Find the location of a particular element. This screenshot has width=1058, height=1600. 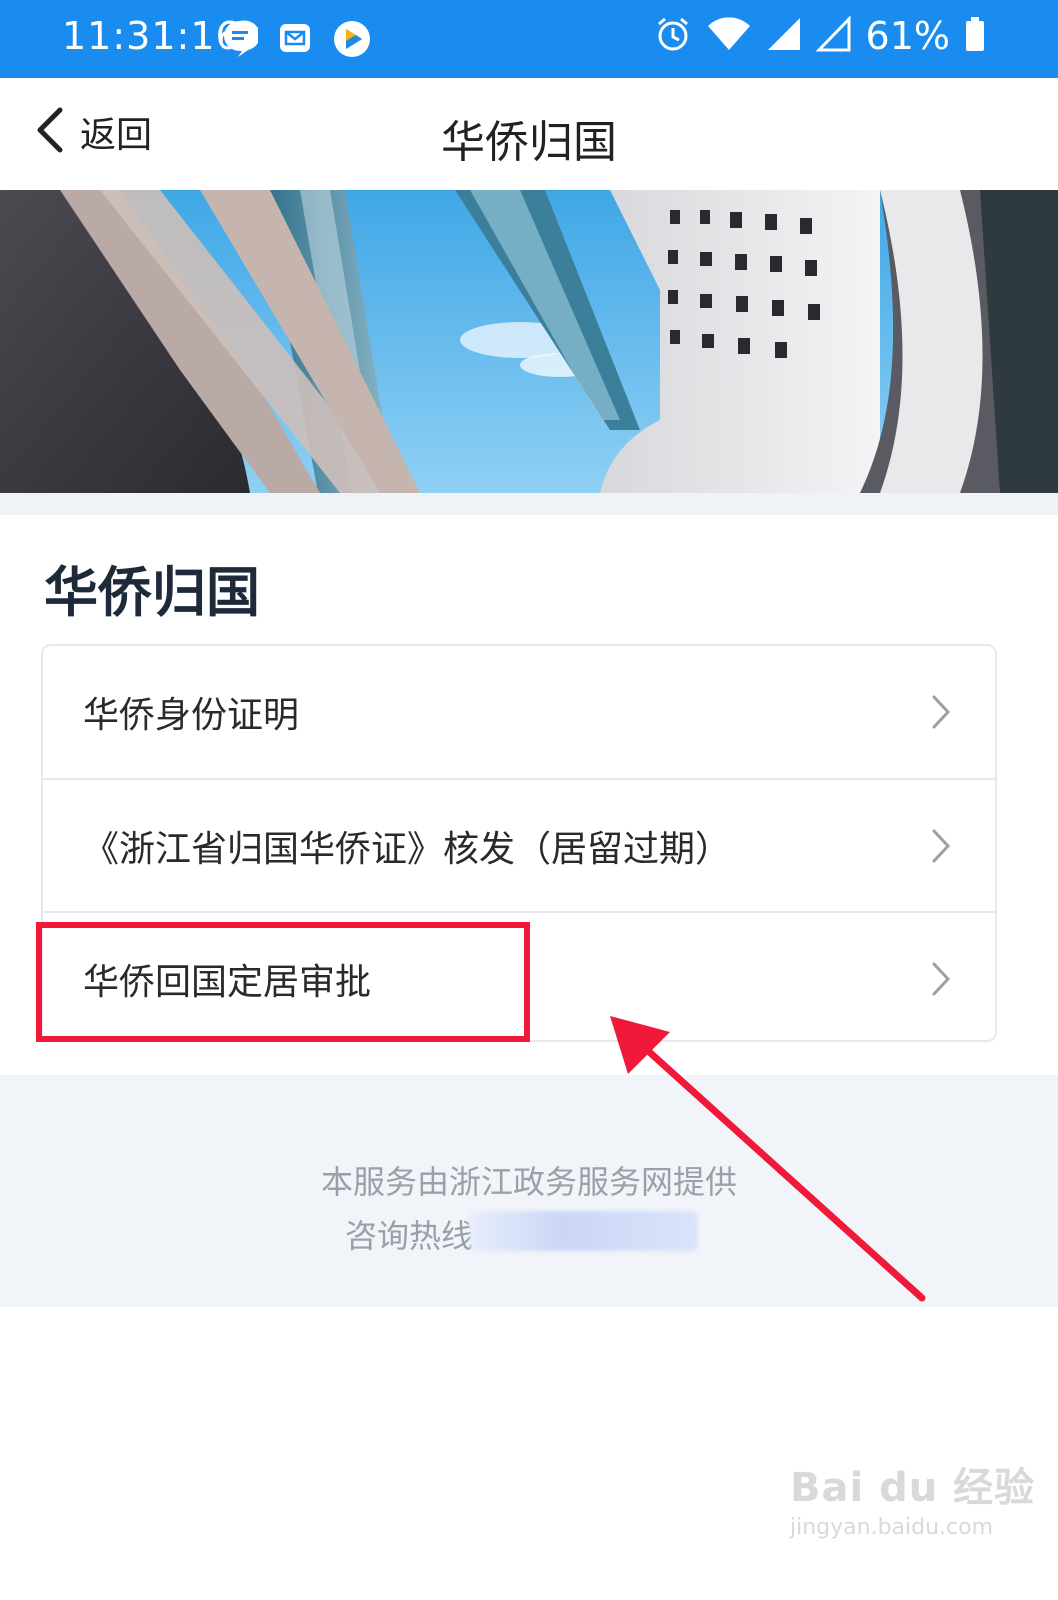

annotation-arrow is located at coordinates (768, 1159).